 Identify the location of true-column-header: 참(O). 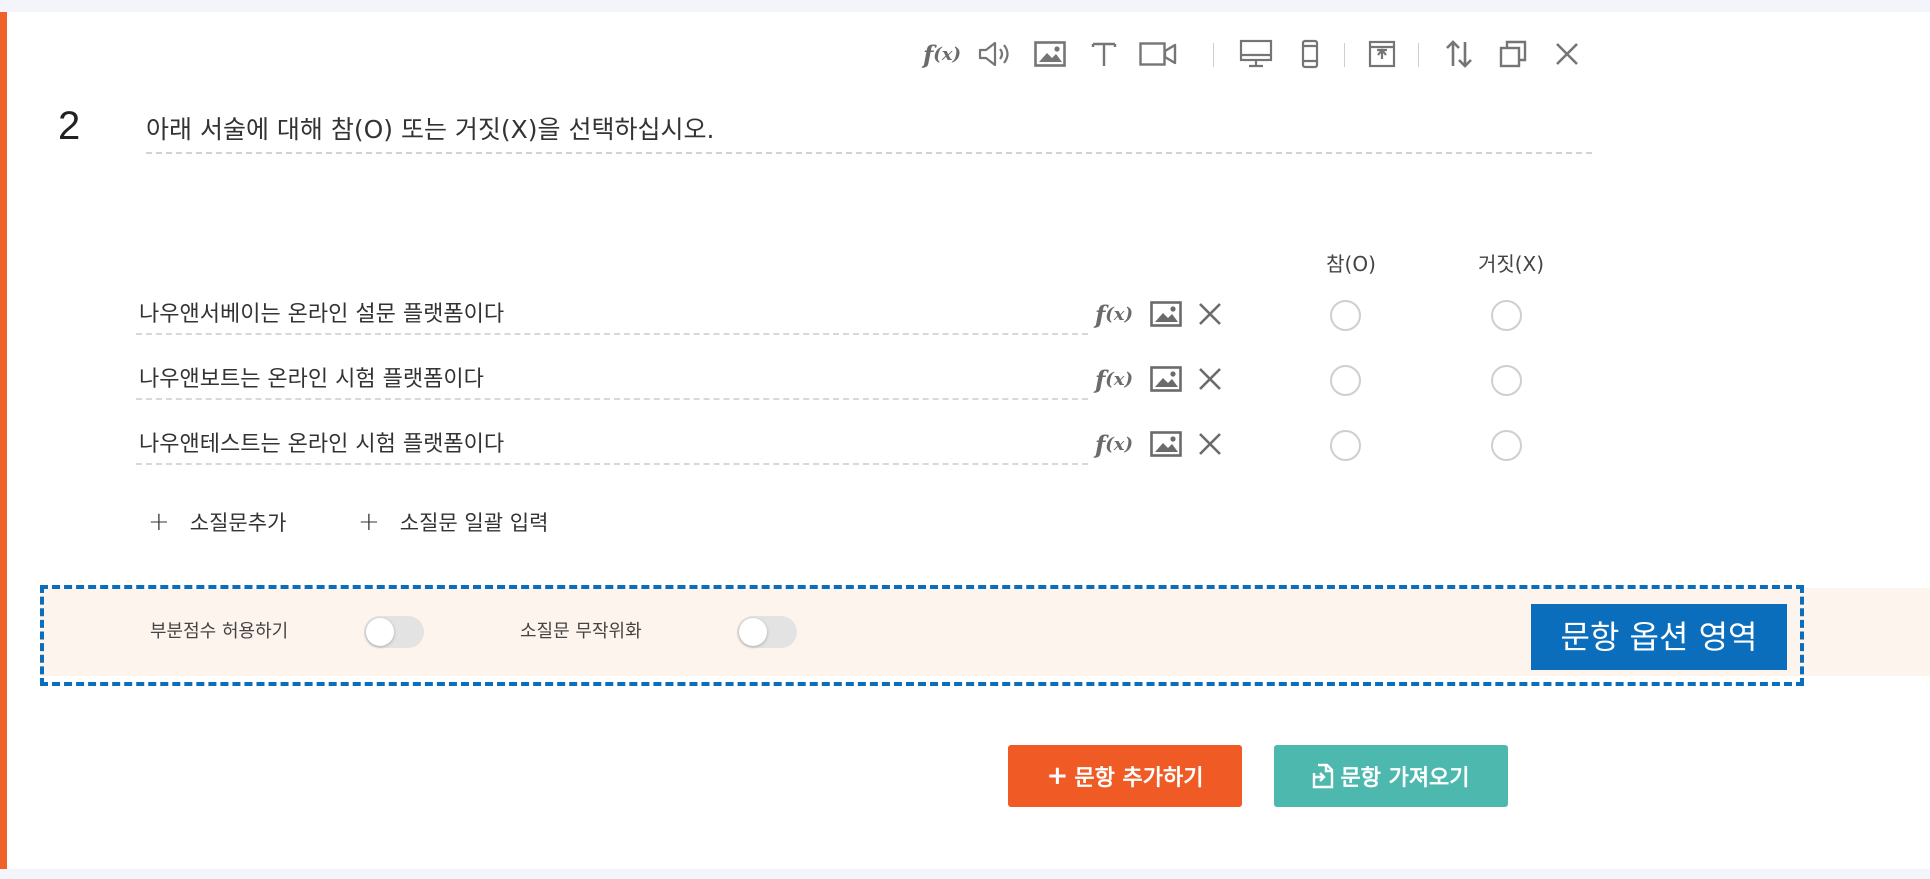
(1351, 264).